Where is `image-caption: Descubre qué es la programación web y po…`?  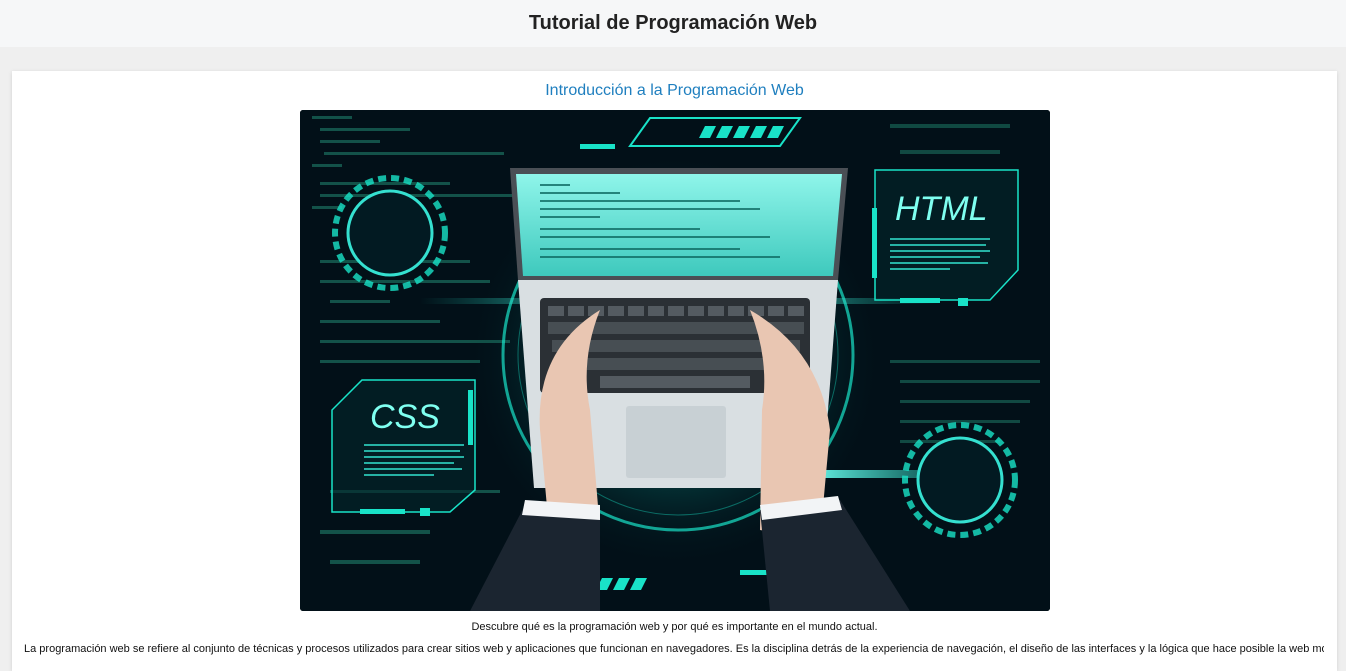 image-caption: Descubre qué es la programación web y po… is located at coordinates (674, 627).